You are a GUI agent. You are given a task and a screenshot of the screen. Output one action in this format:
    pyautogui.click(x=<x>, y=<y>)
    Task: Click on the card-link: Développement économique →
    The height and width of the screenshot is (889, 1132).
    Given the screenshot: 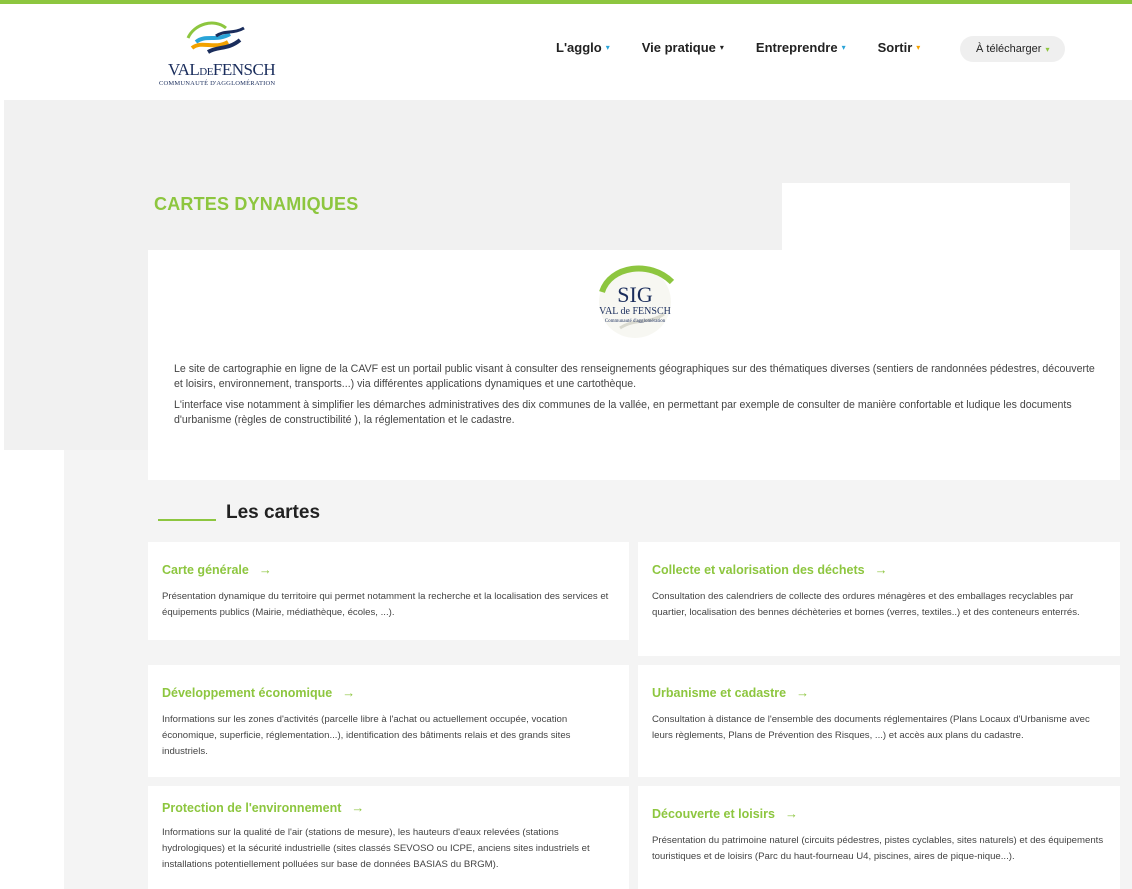 What is the action you would take?
    pyautogui.click(x=388, y=692)
    